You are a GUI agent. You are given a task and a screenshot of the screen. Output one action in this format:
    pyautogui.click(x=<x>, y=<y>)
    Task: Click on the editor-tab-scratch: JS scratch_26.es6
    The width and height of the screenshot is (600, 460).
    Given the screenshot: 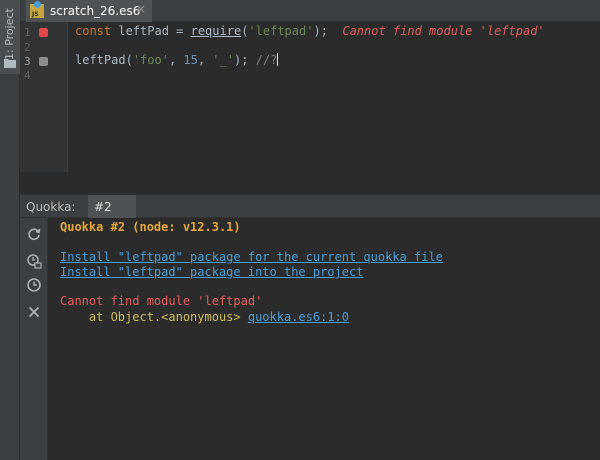 What is the action you would take?
    pyautogui.click(x=89, y=11)
    